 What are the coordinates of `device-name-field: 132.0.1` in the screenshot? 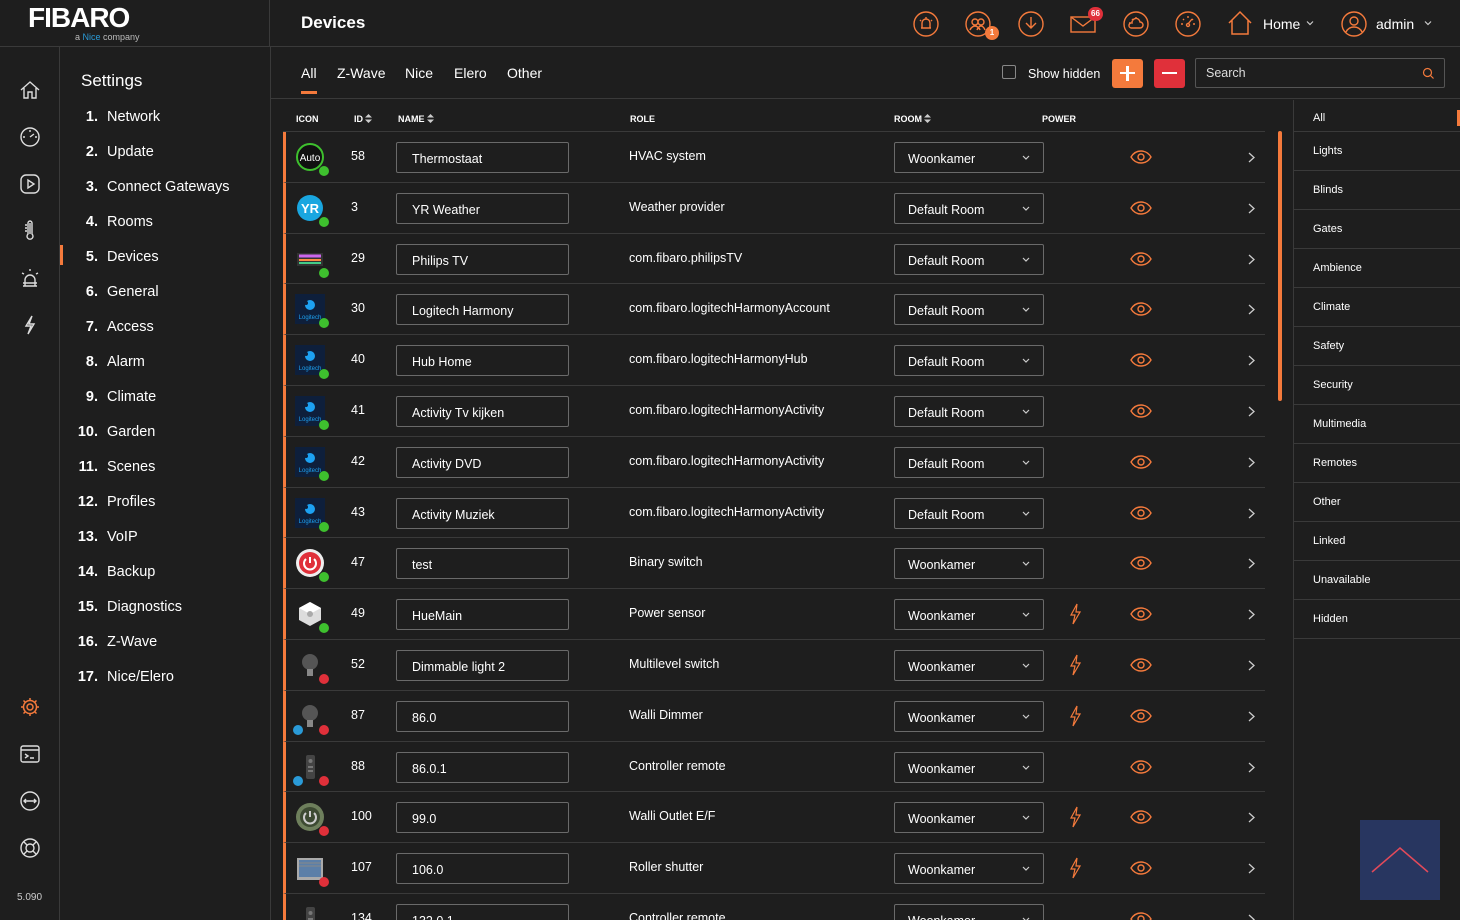 It's located at (482, 911).